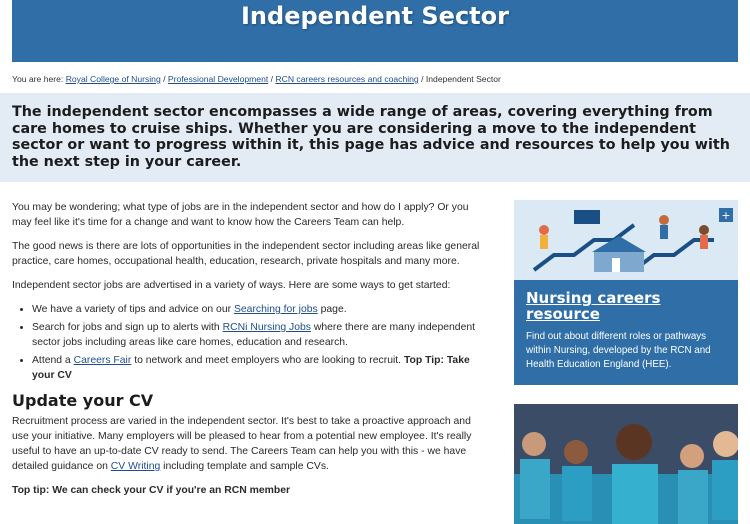  I want to click on hero-banner: Independent Sector, so click(375, 31).